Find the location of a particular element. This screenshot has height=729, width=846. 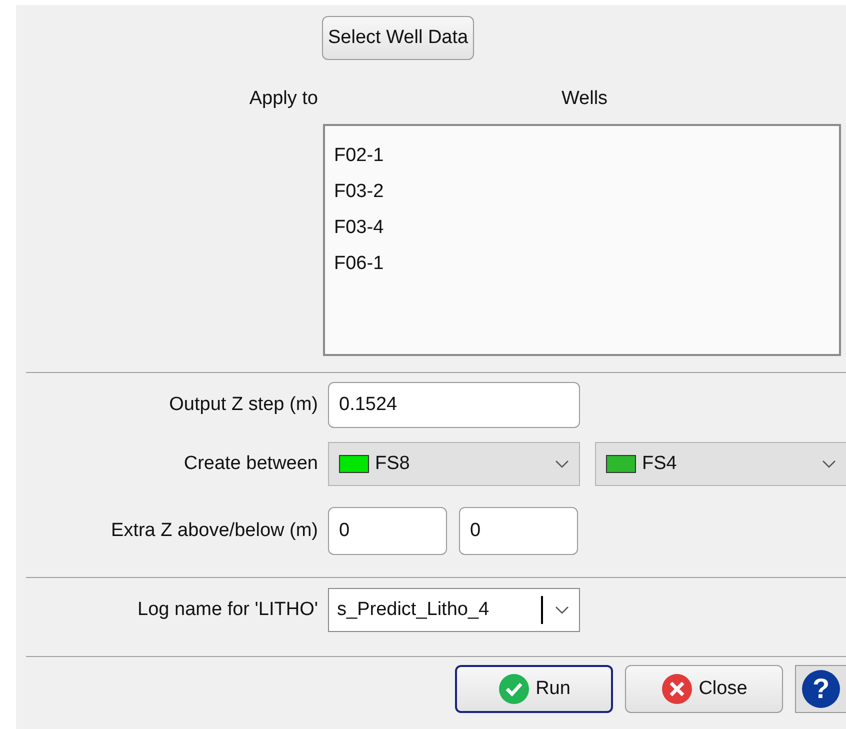

field-label: Extra Z above/below (m) is located at coordinates (214, 530).